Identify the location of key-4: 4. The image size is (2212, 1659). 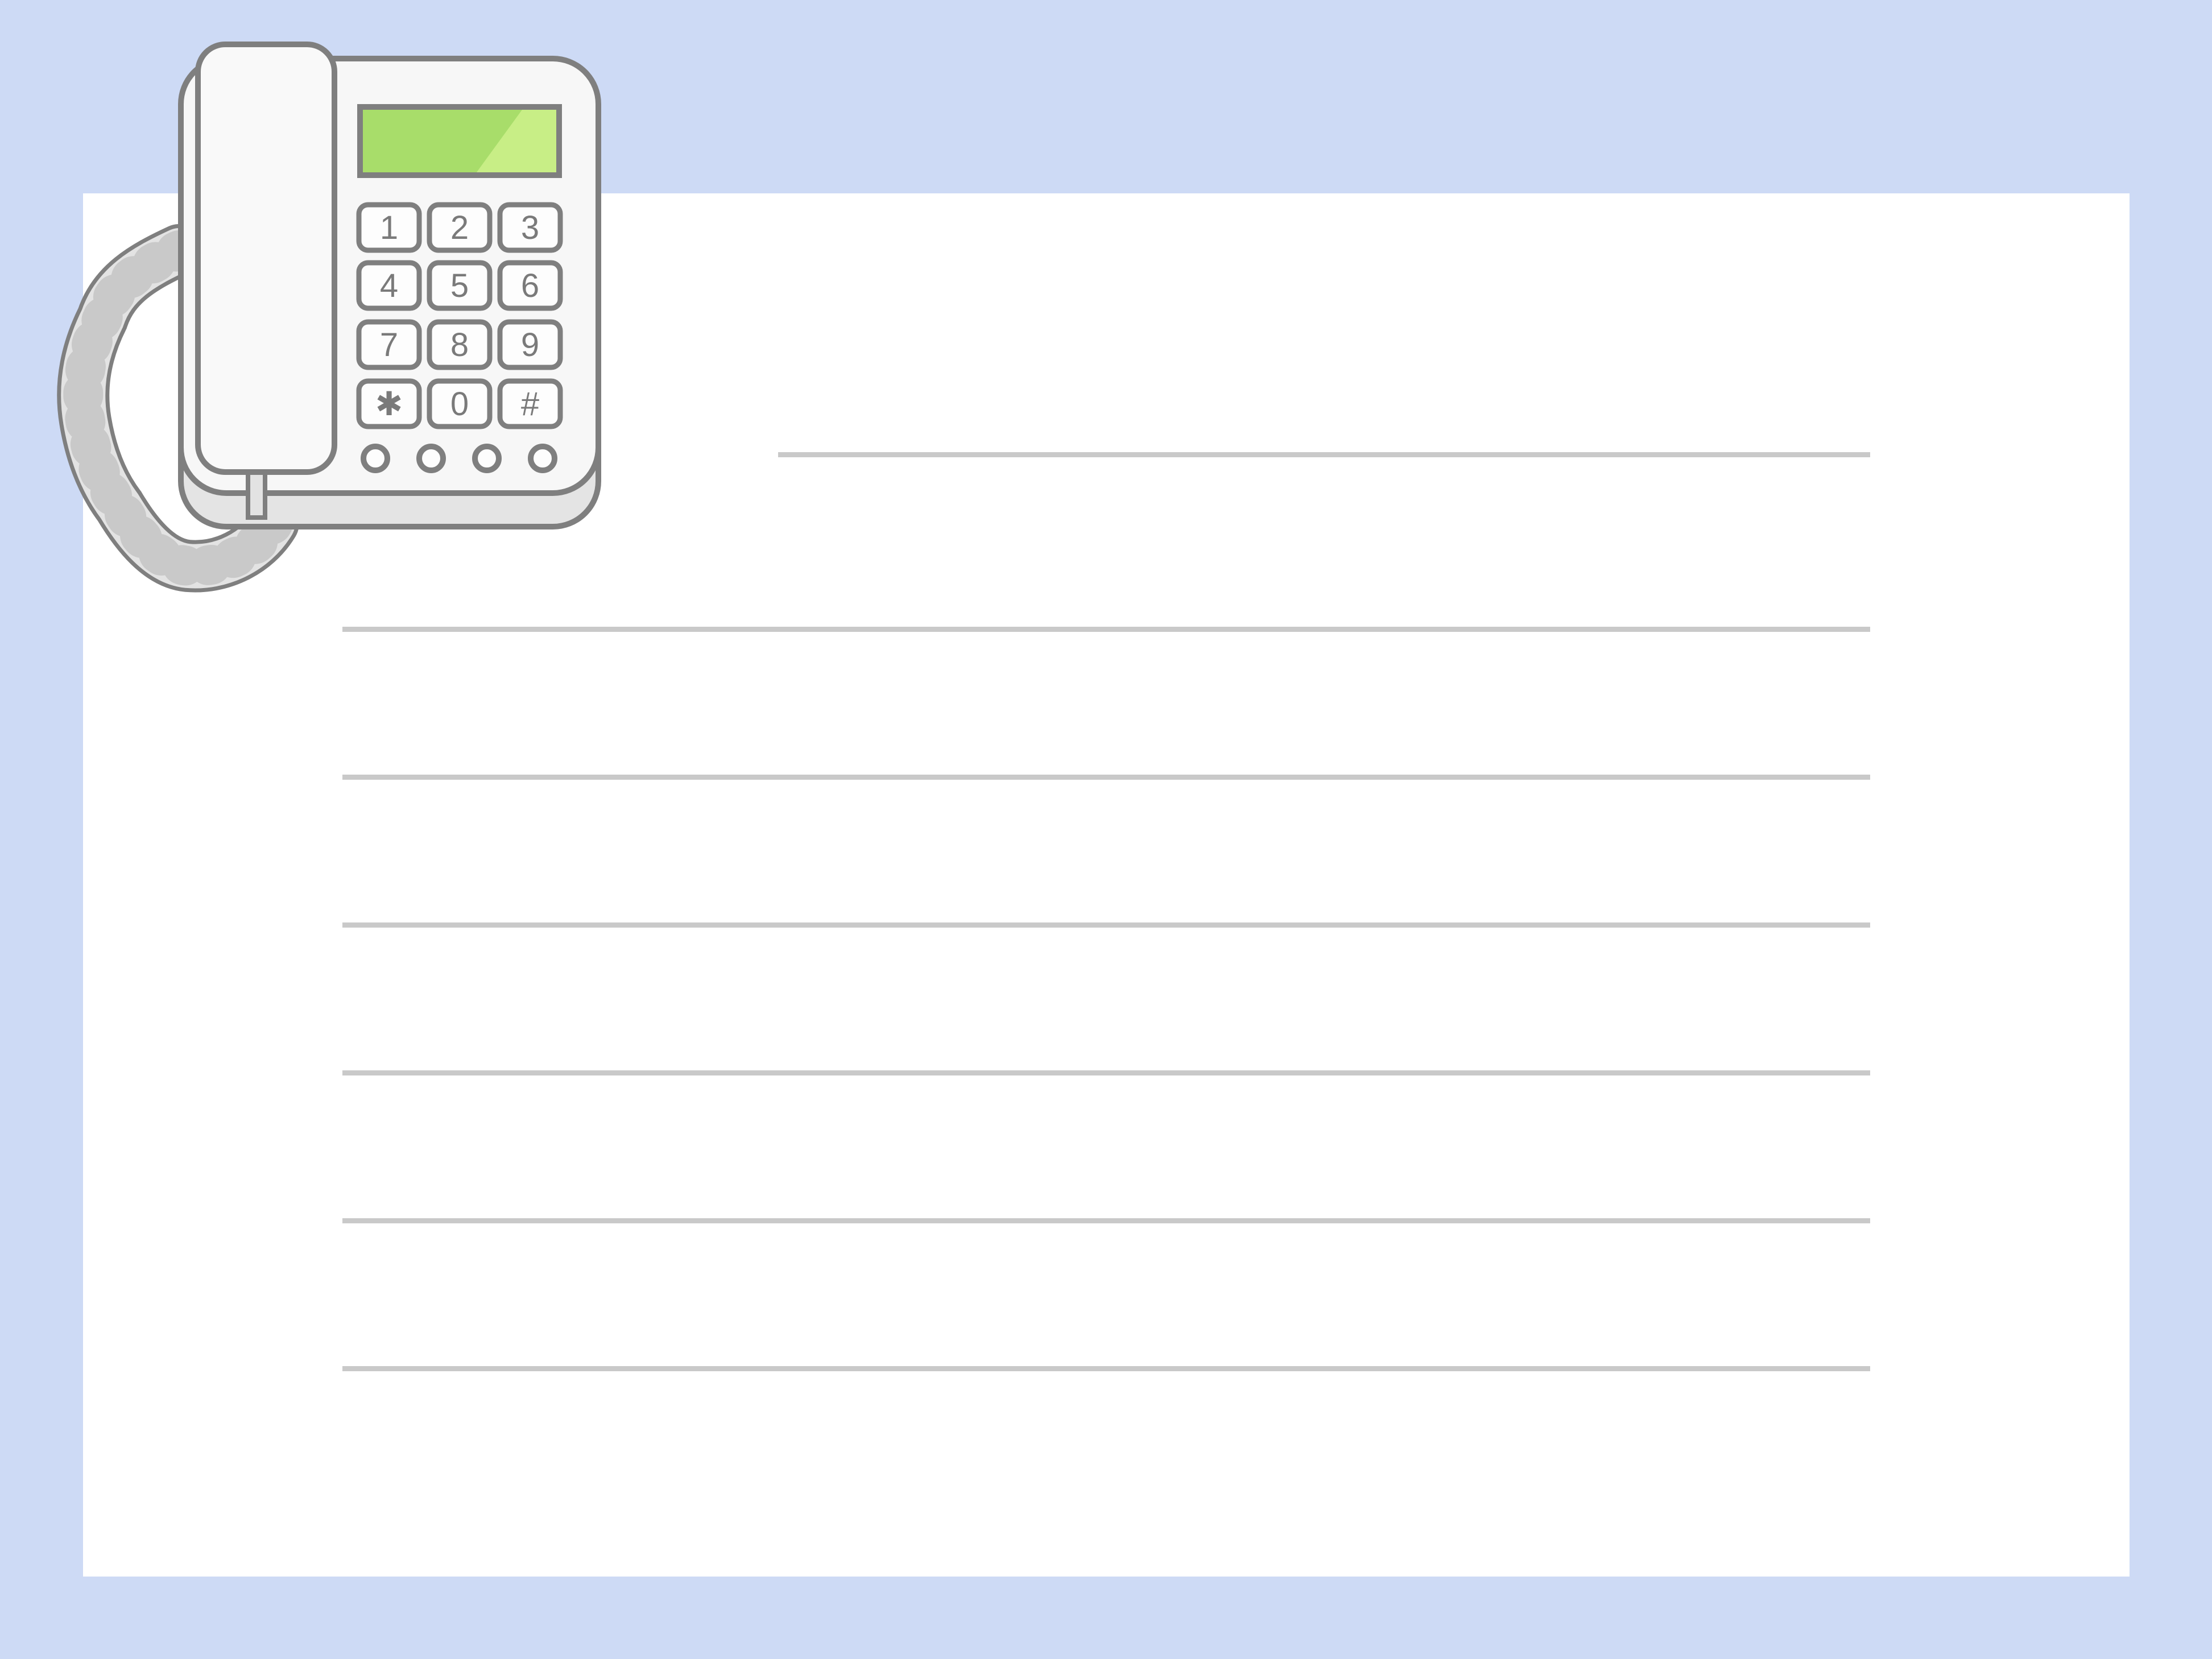
(389, 286).